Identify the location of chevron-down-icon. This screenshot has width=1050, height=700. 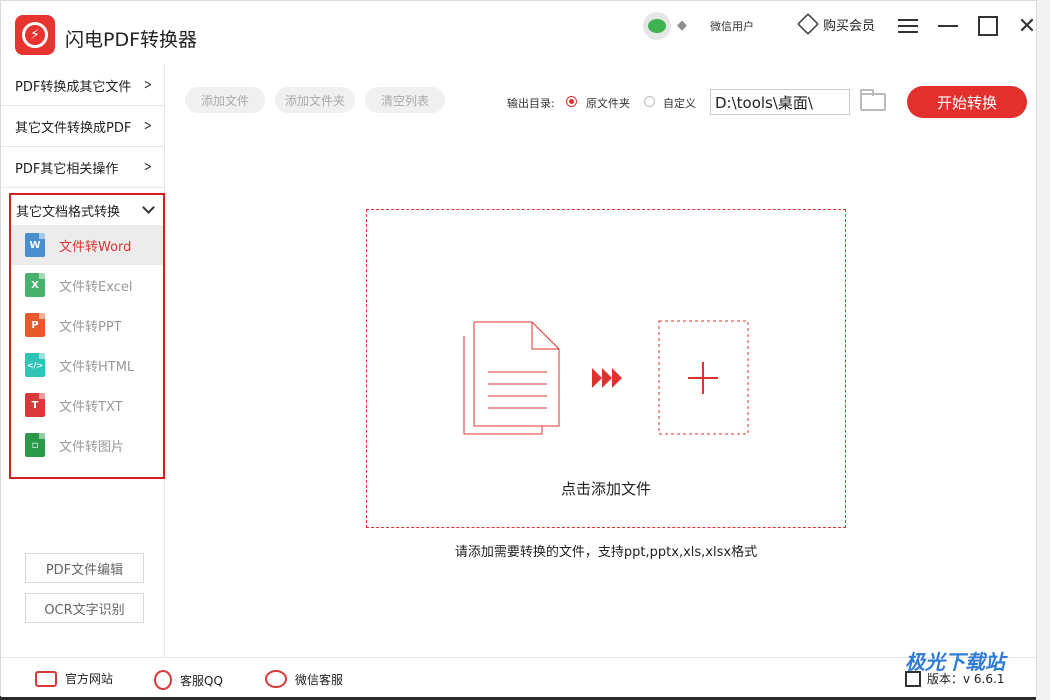
(148, 207).